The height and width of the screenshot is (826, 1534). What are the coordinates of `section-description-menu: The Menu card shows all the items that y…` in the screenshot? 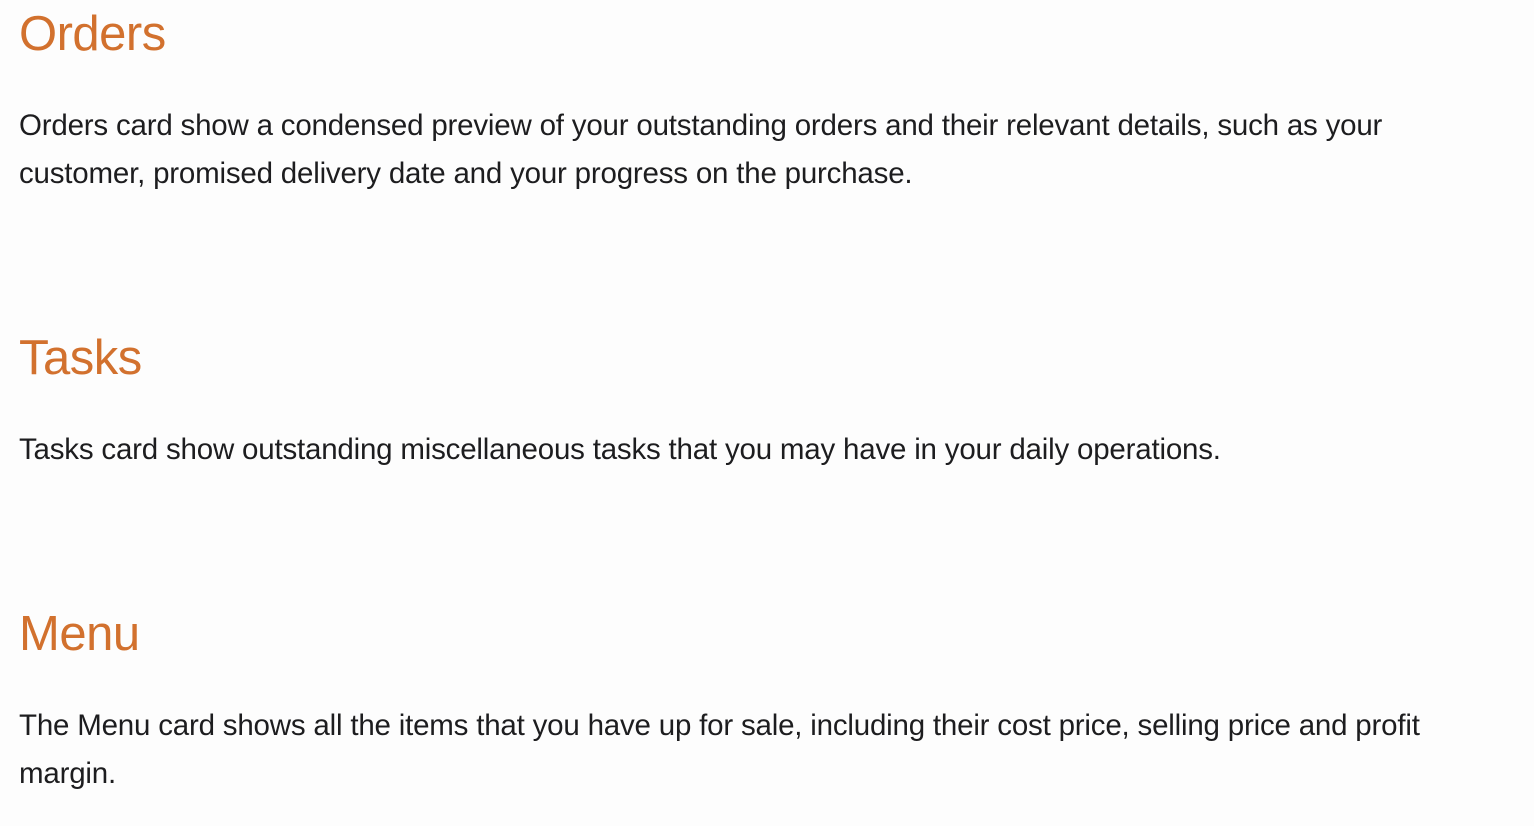 It's located at (719, 749).